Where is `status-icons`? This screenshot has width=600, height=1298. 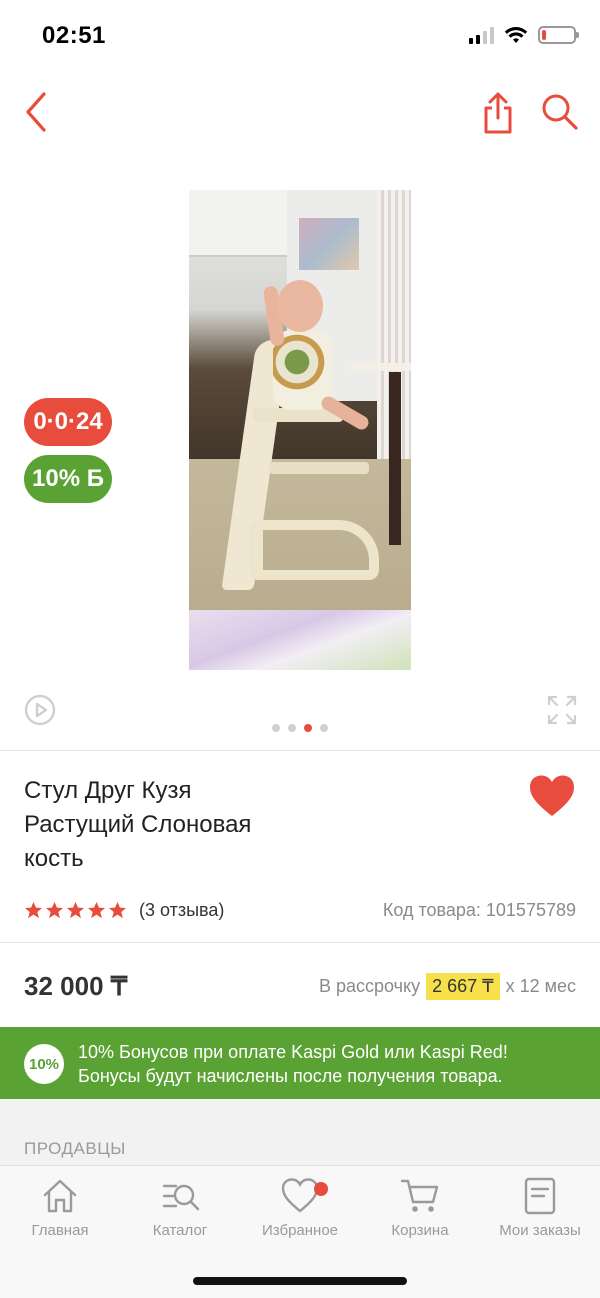
status-icons is located at coordinates (524, 35).